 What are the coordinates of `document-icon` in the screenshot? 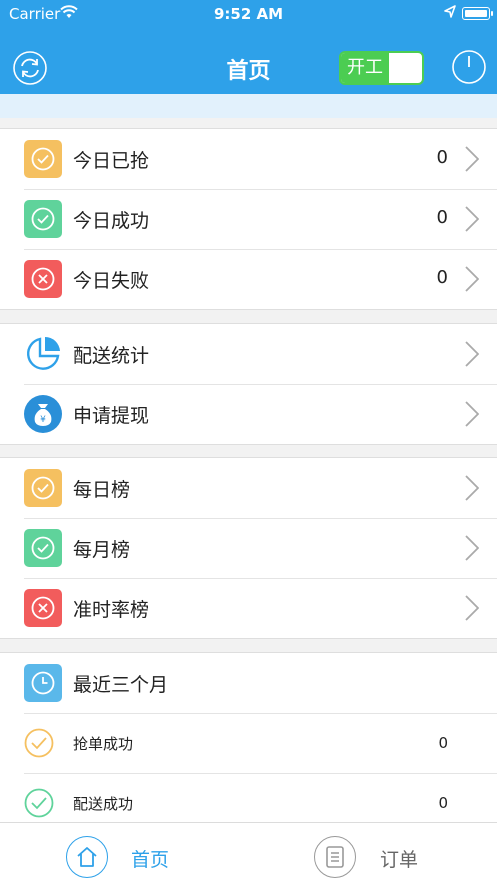 It's located at (335, 857).